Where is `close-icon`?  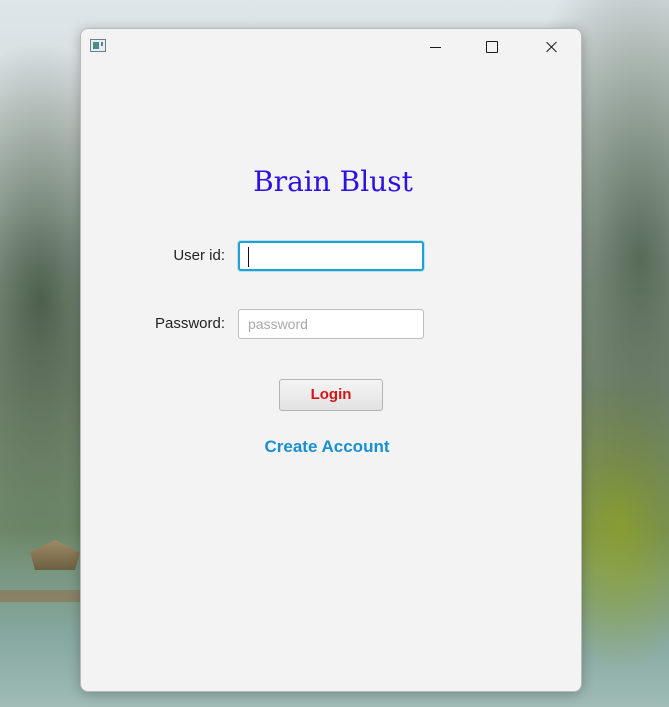 close-icon is located at coordinates (551, 47).